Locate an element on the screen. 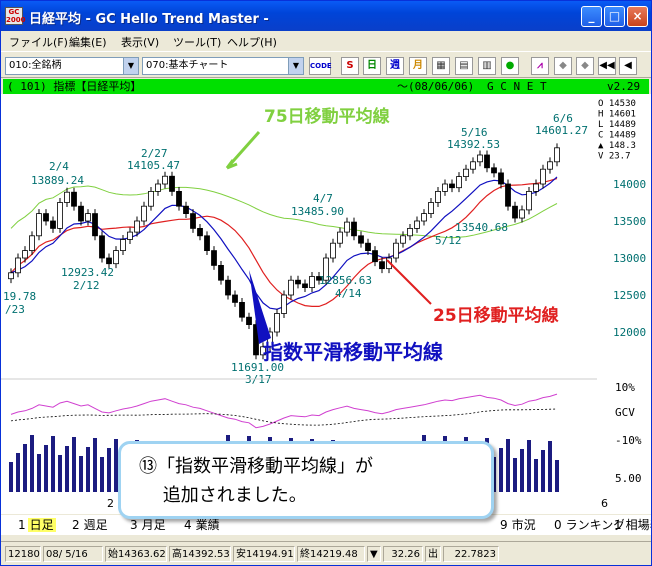  tab-number: 2 is located at coordinates (76, 525).